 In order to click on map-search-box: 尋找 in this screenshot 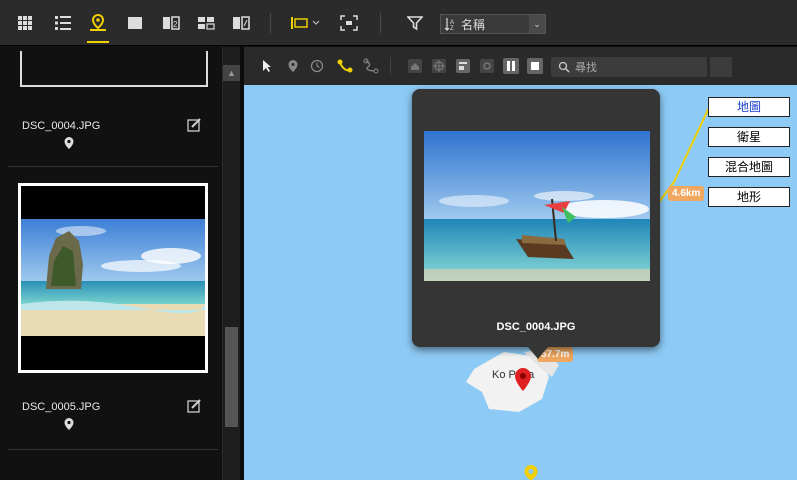, I will do `click(629, 67)`.